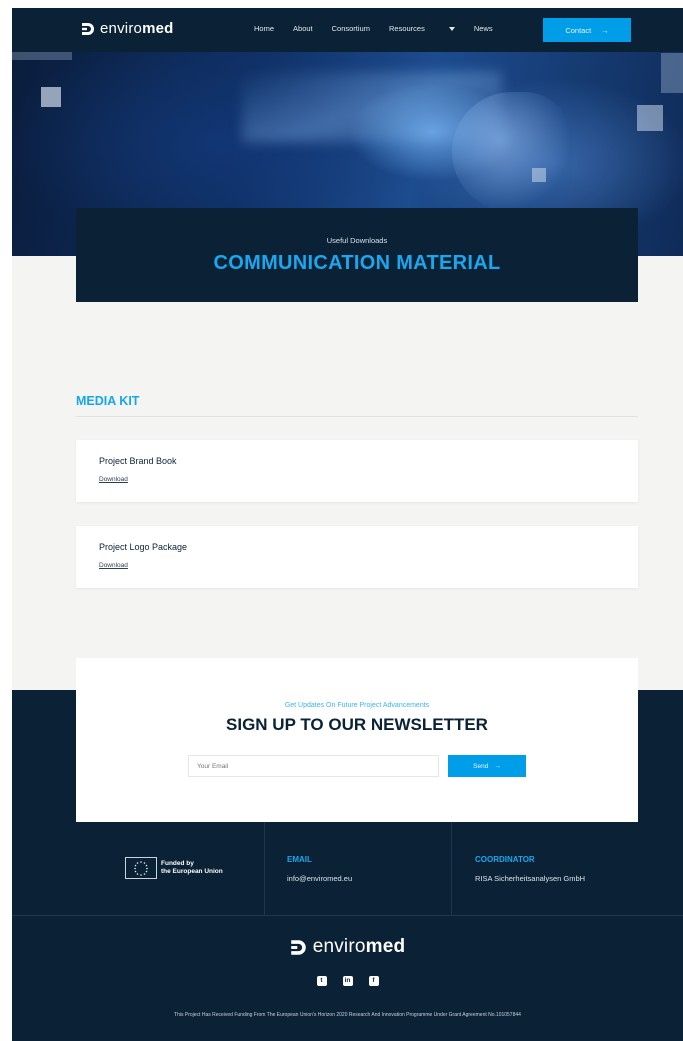 This screenshot has height=1041, width=683. What do you see at coordinates (505, 859) in the screenshot?
I see `coordinator-label: COORDINATOR` at bounding box center [505, 859].